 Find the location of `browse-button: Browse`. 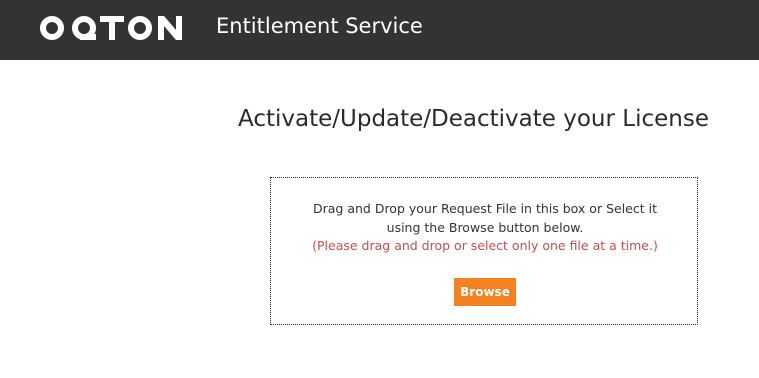

browse-button: Browse is located at coordinates (485, 292).